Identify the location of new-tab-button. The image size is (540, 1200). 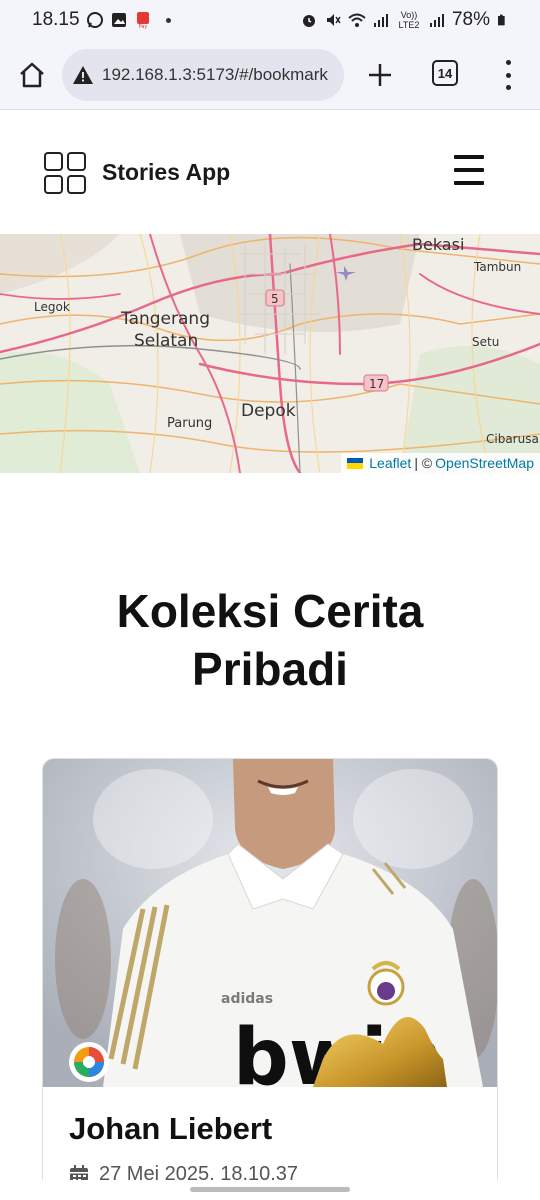
(380, 75).